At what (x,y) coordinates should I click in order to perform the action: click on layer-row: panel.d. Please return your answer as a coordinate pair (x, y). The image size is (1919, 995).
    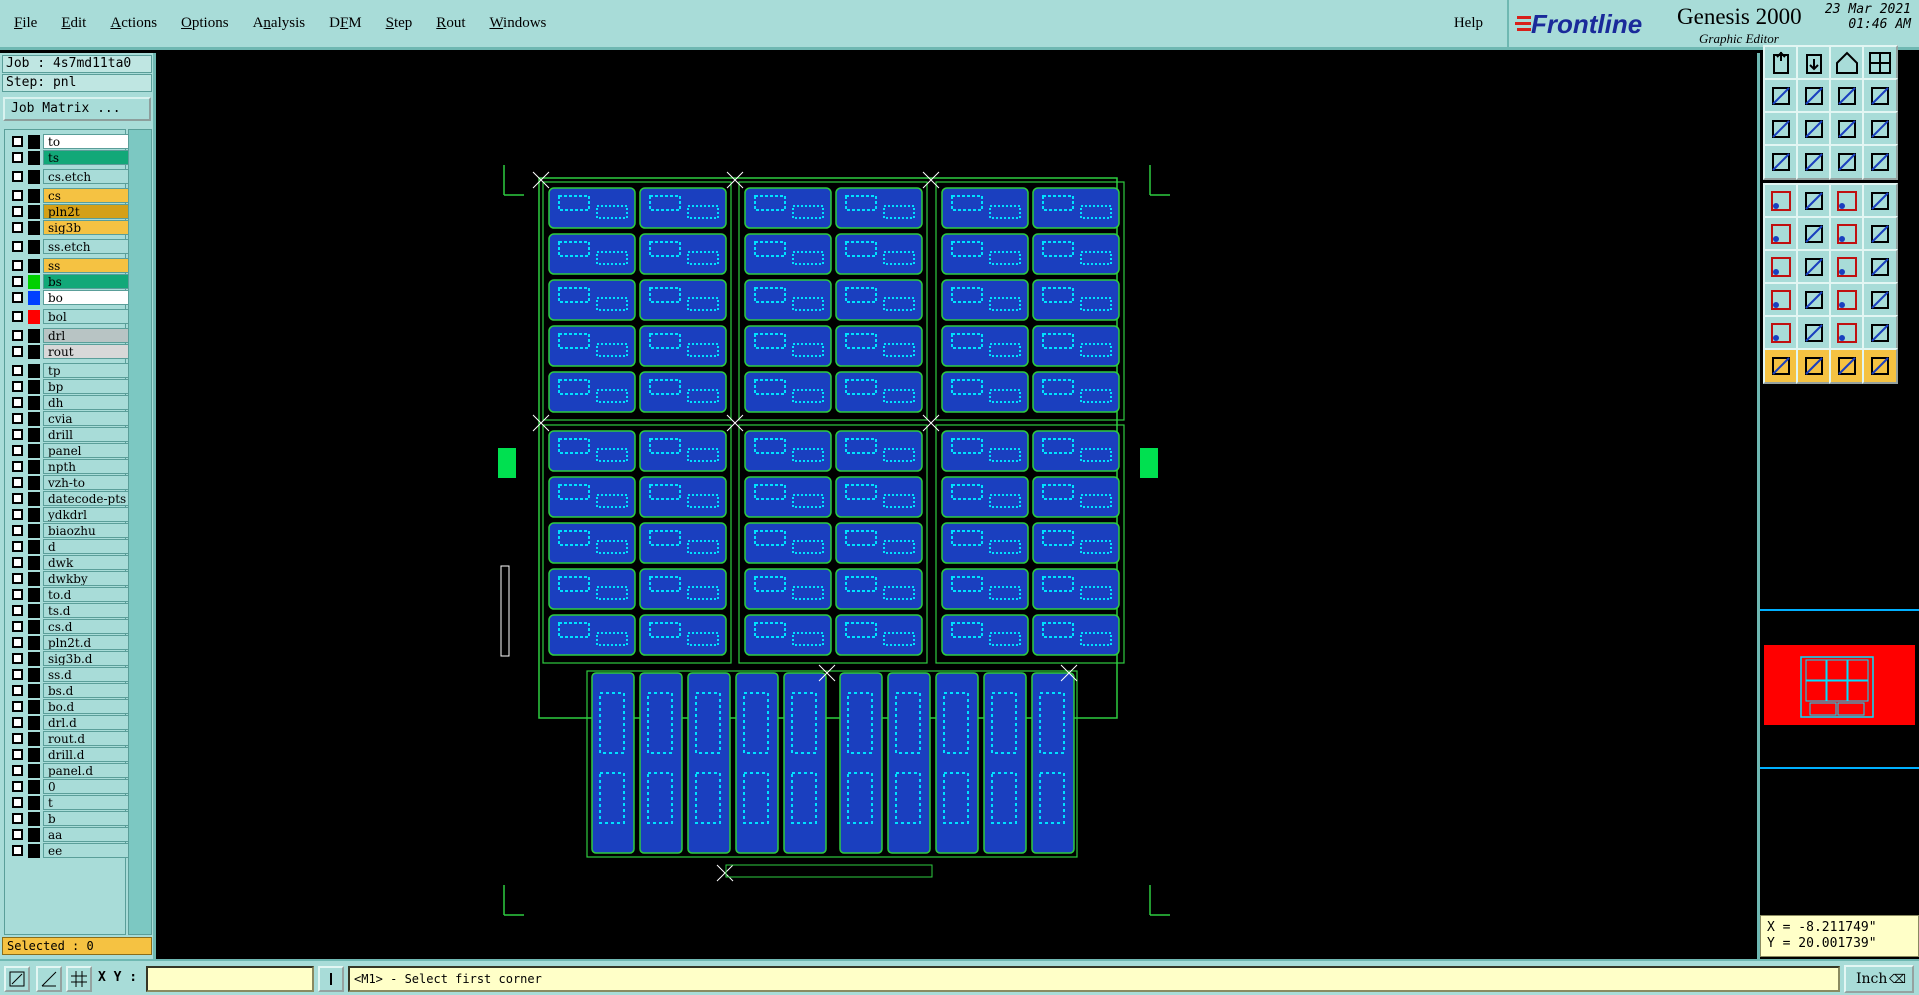
    Looking at the image, I should click on (68, 770).